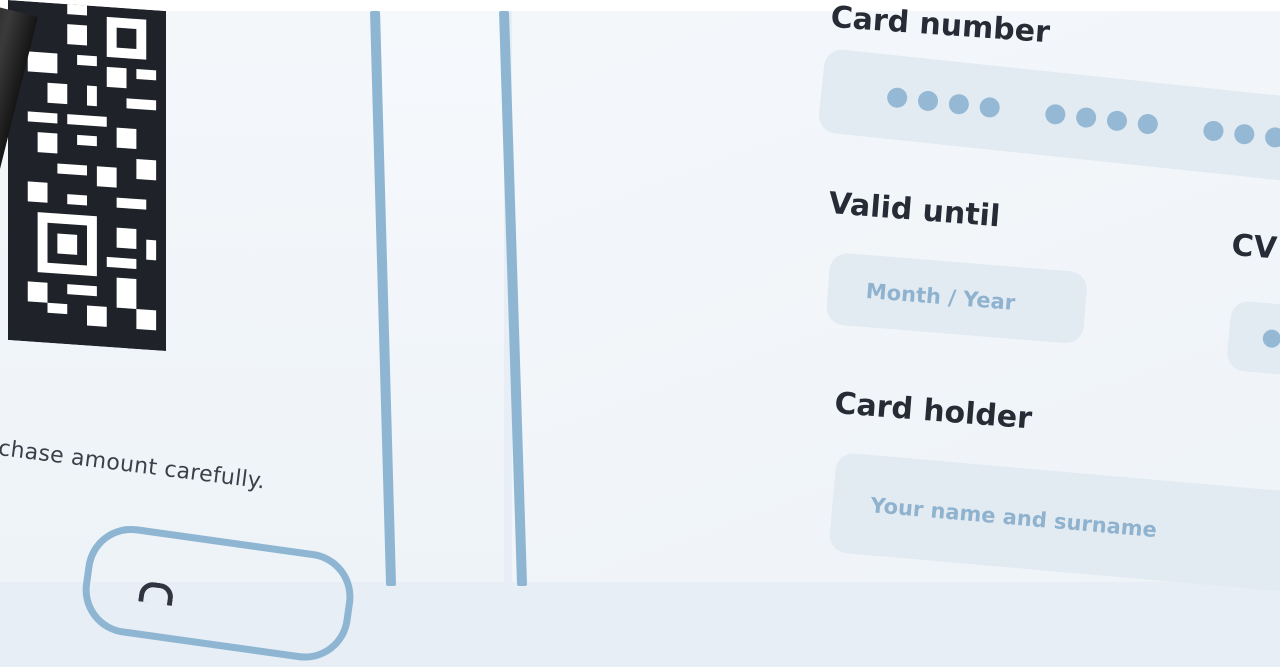  Describe the element at coordinates (443, 296) in the screenshot. I see `device-gap` at that location.